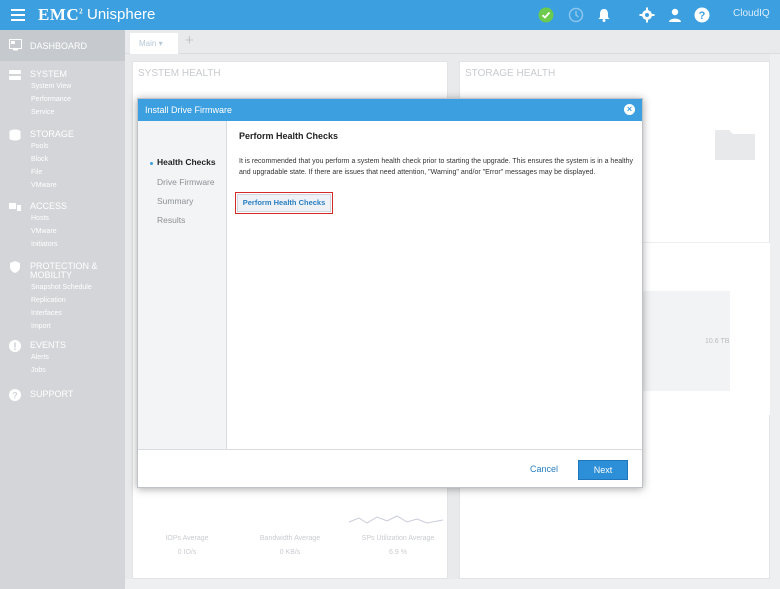 The width and height of the screenshot is (780, 589). What do you see at coordinates (186, 162) in the screenshot?
I see `step-health-checks: Health Checks` at bounding box center [186, 162].